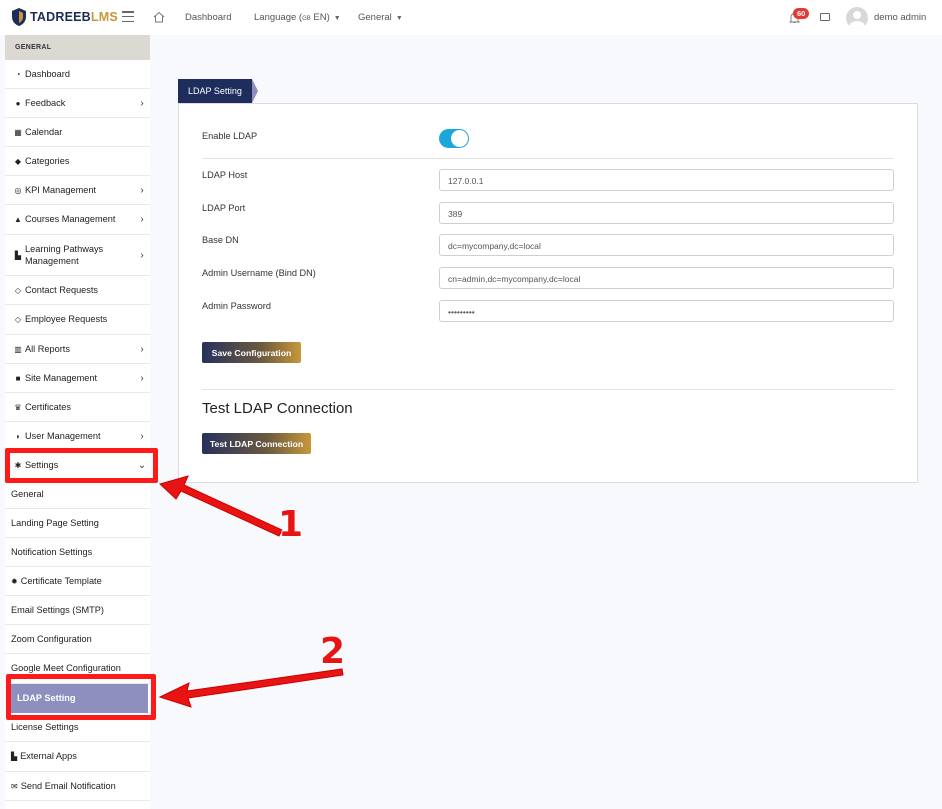 This screenshot has height=809, width=942. I want to click on test-ldap-connection-button: Test LDAP Connection, so click(256, 443).